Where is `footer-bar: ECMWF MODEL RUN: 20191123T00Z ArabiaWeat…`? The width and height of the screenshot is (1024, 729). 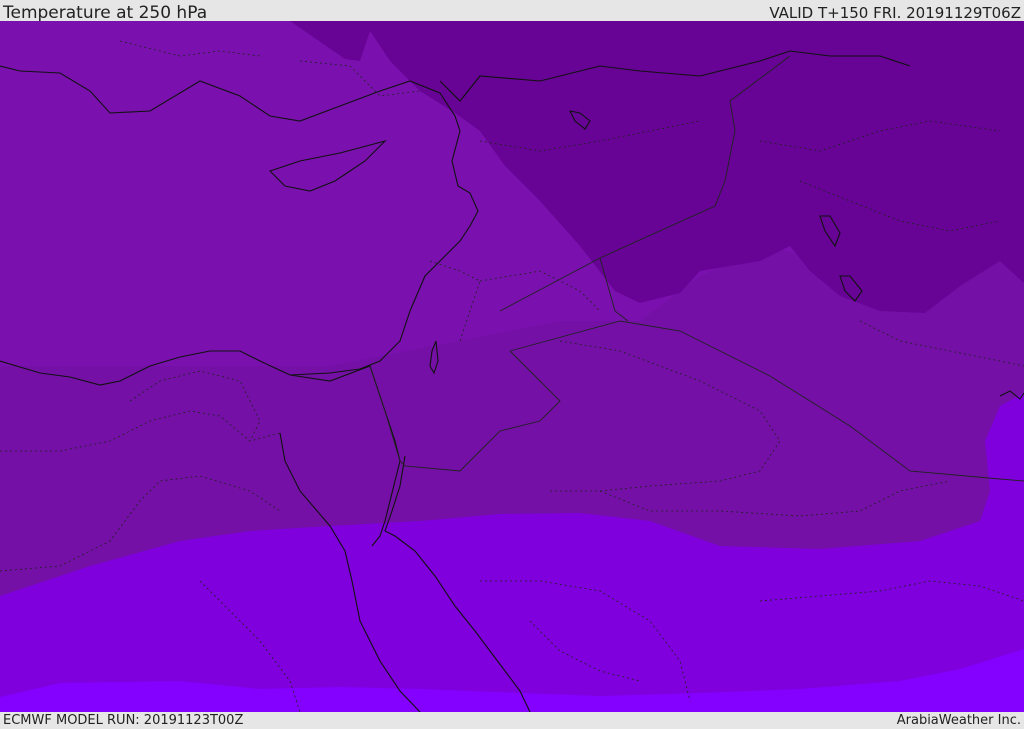
footer-bar: ECMWF MODEL RUN: 20191123T00Z ArabiaWeat… is located at coordinates (512, 720).